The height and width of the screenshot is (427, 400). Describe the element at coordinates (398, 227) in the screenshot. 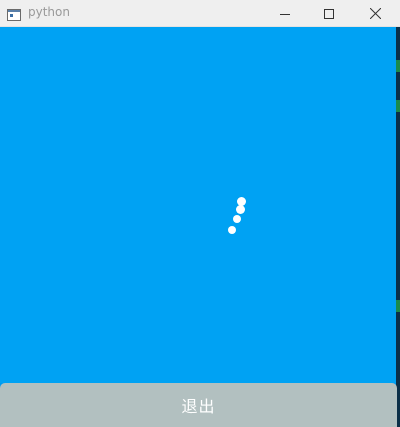

I see `background-window-edge` at that location.